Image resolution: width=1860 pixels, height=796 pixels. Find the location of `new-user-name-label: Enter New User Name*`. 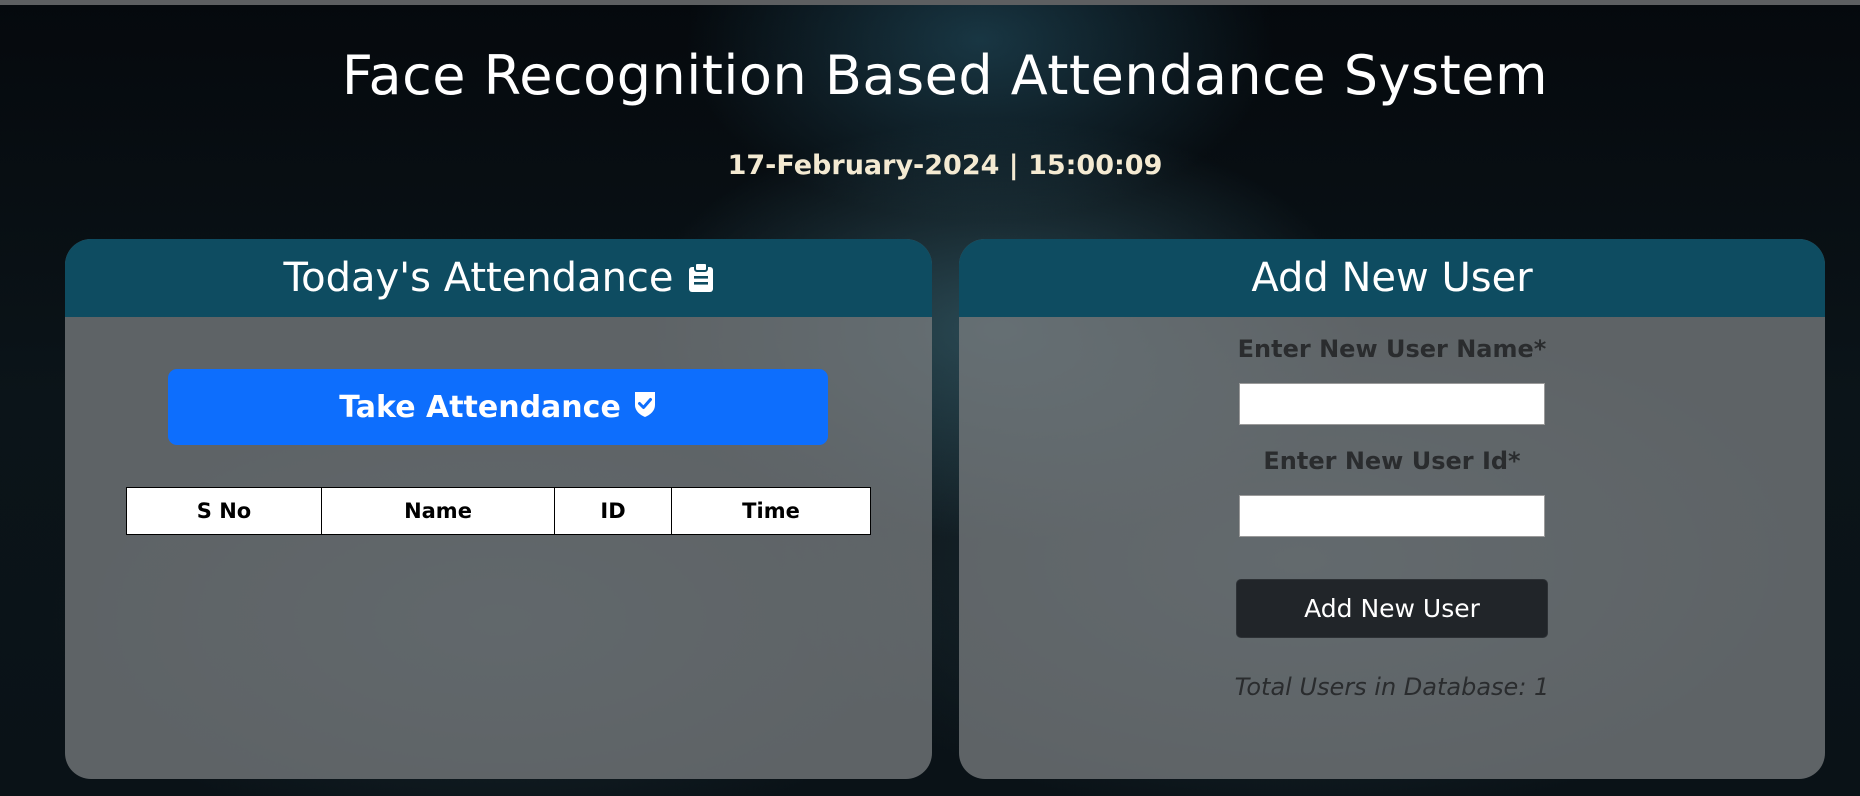

new-user-name-label: Enter New User Name* is located at coordinates (1392, 349).